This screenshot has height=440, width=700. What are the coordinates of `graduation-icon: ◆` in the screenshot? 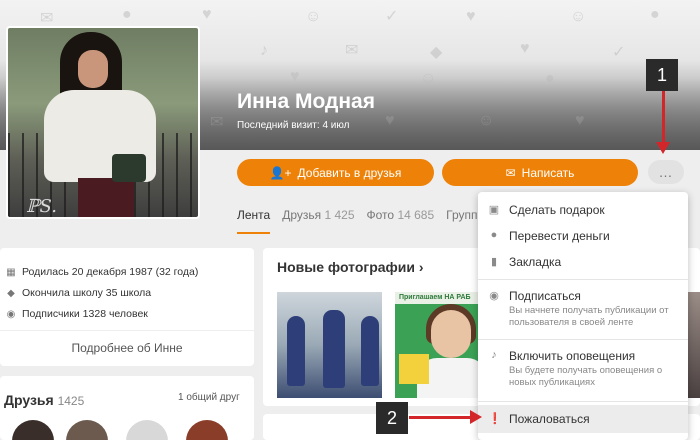 It's located at (11, 293).